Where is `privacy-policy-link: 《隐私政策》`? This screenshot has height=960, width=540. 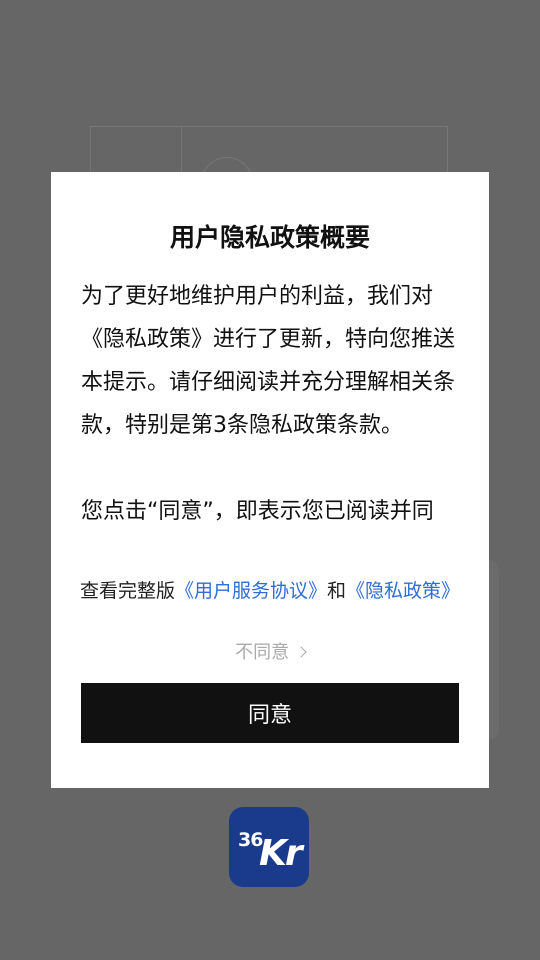 privacy-policy-link: 《隐私政策》 is located at coordinates (403, 591).